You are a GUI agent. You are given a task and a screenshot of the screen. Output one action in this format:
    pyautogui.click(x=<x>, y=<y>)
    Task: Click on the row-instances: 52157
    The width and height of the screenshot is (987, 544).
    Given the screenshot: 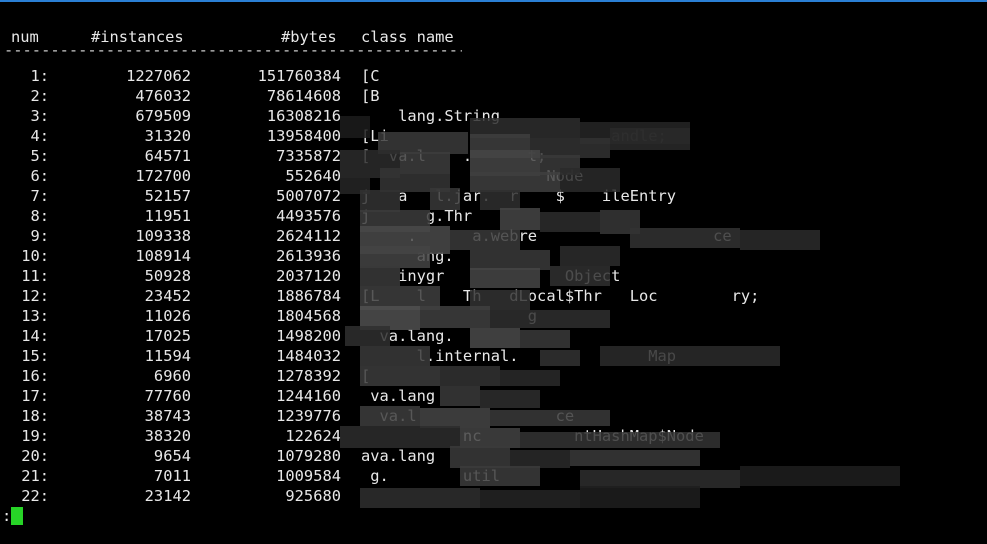 What is the action you would take?
    pyautogui.click(x=167, y=196)
    